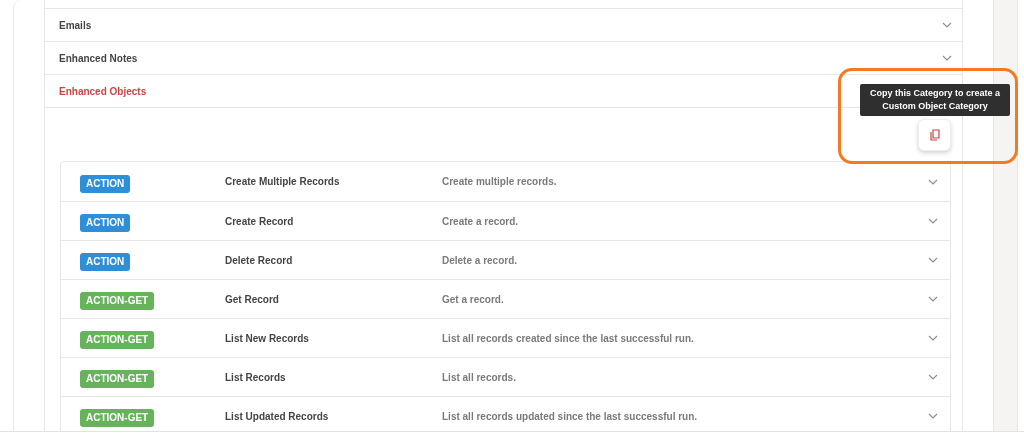  I want to click on operation-row: ACTION Create Record Create a record., so click(505, 220).